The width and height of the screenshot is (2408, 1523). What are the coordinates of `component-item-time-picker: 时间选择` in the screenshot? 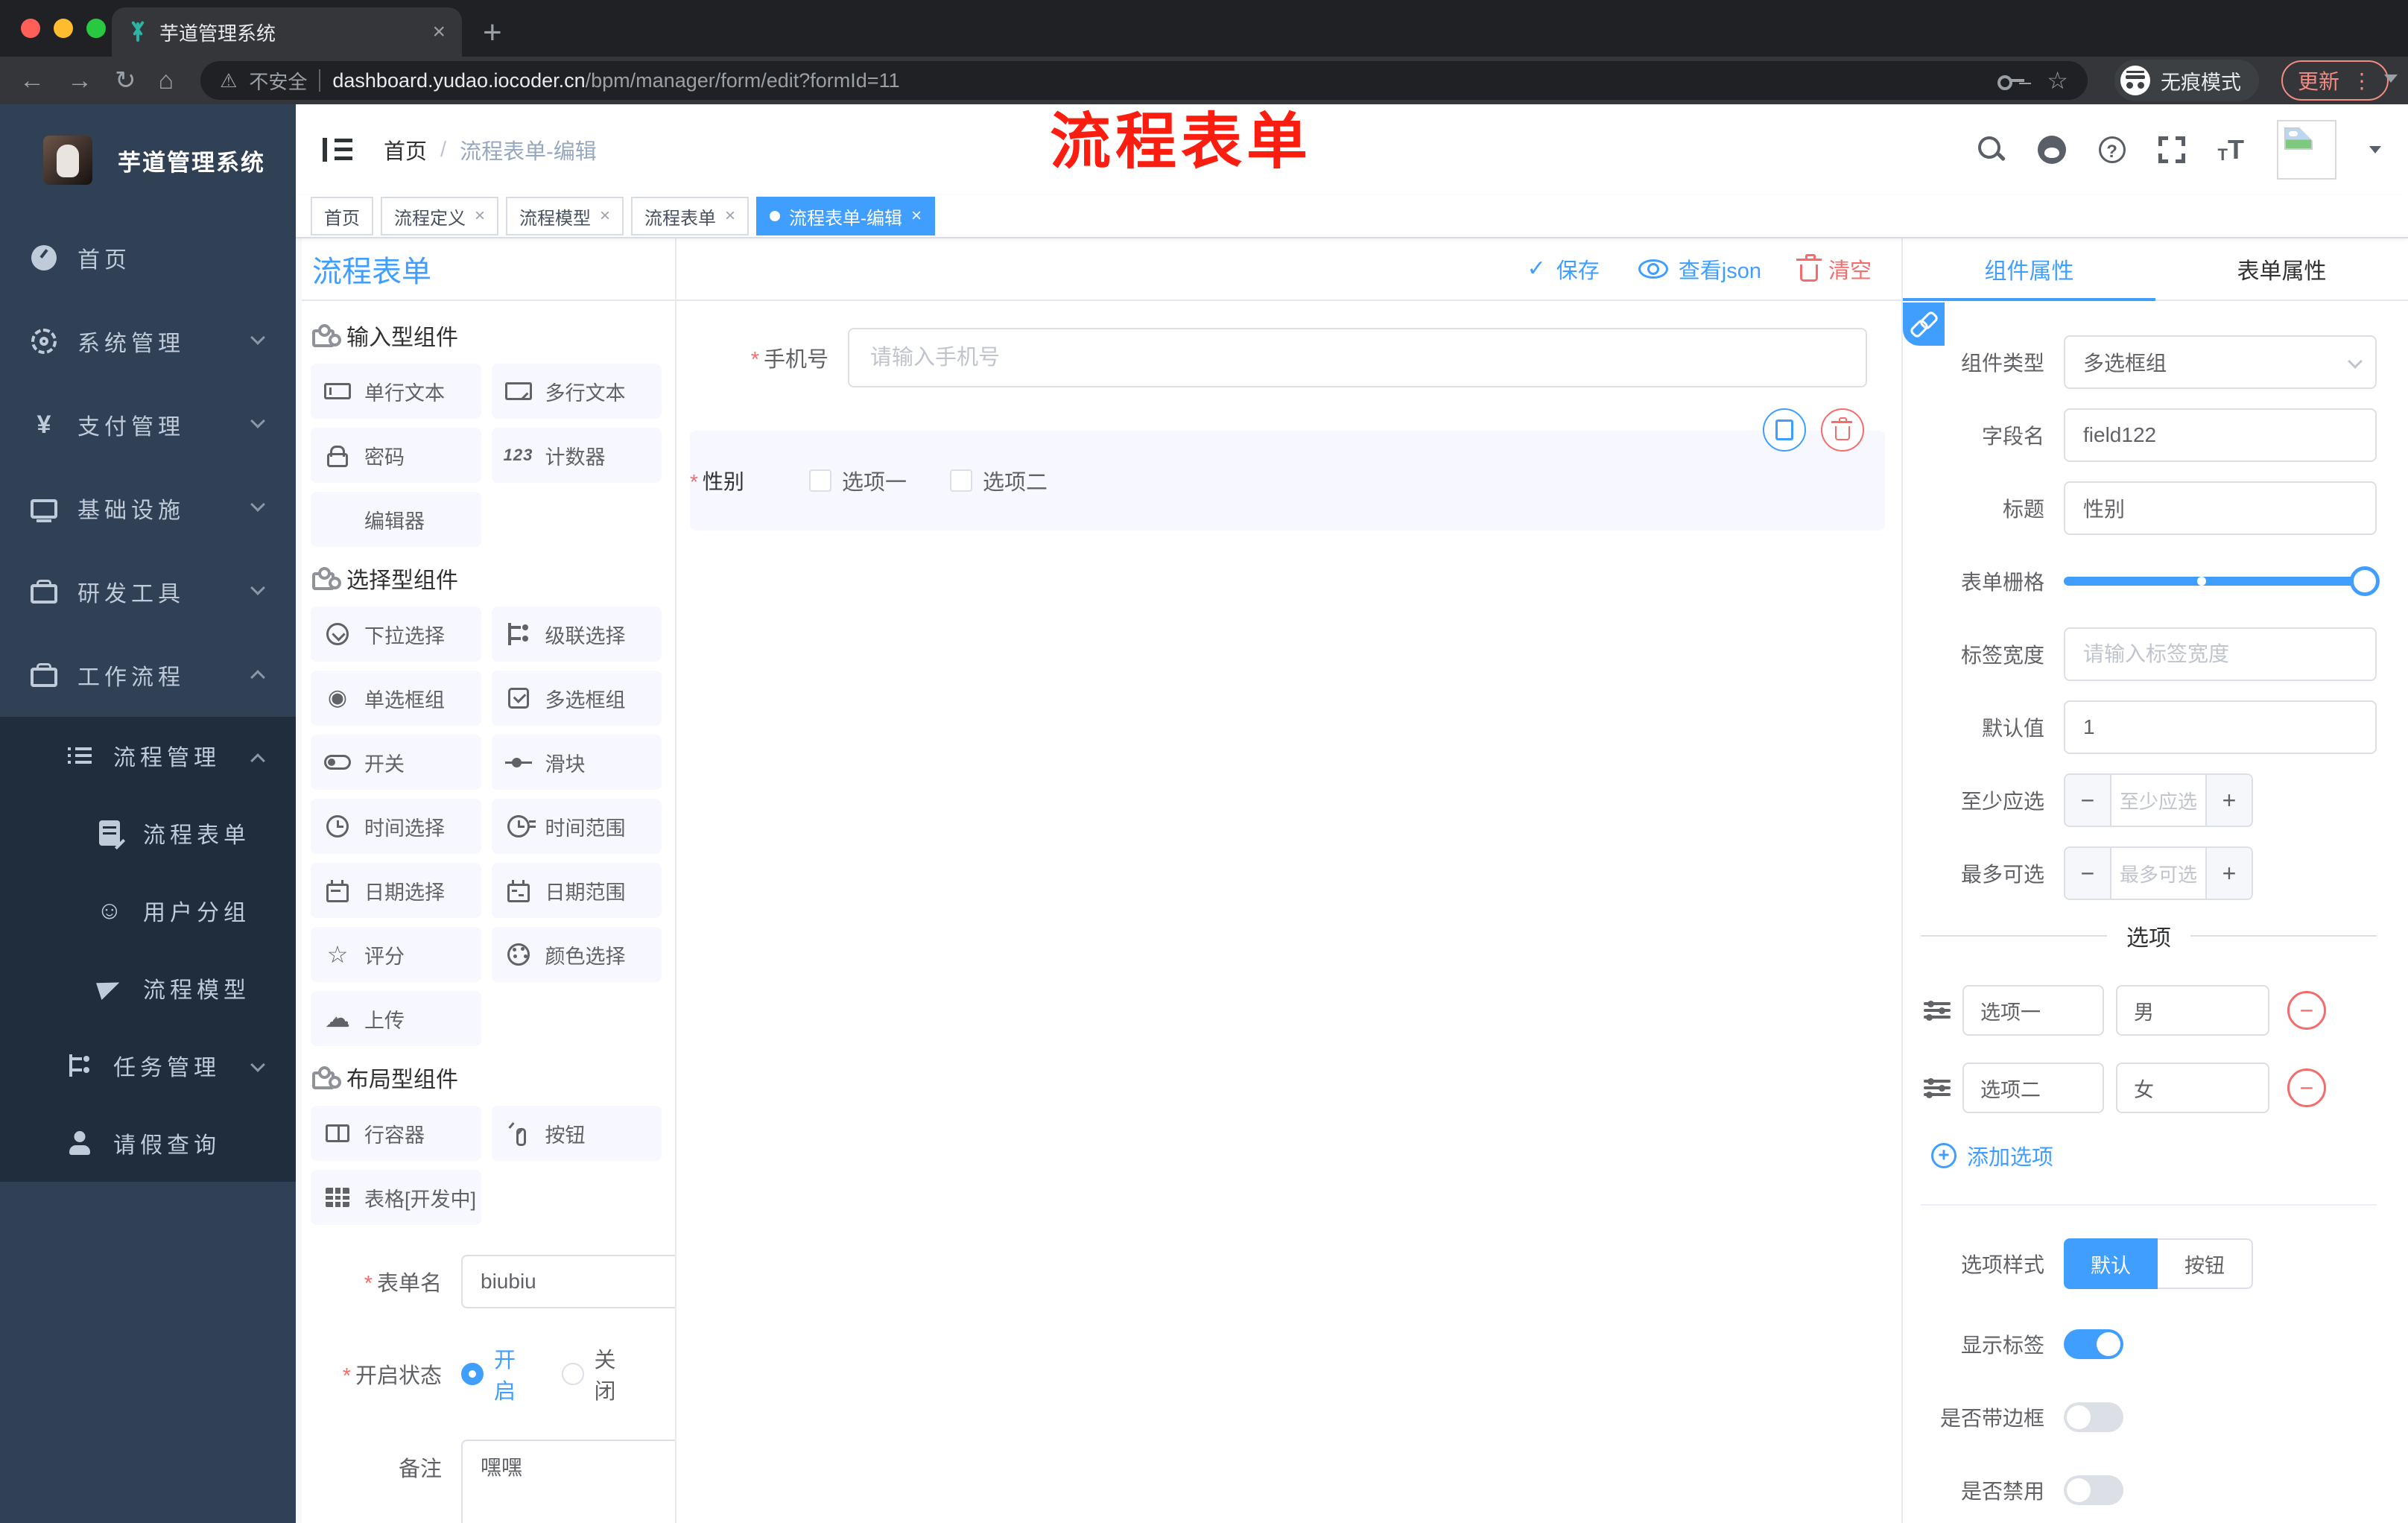 It's located at (396, 826).